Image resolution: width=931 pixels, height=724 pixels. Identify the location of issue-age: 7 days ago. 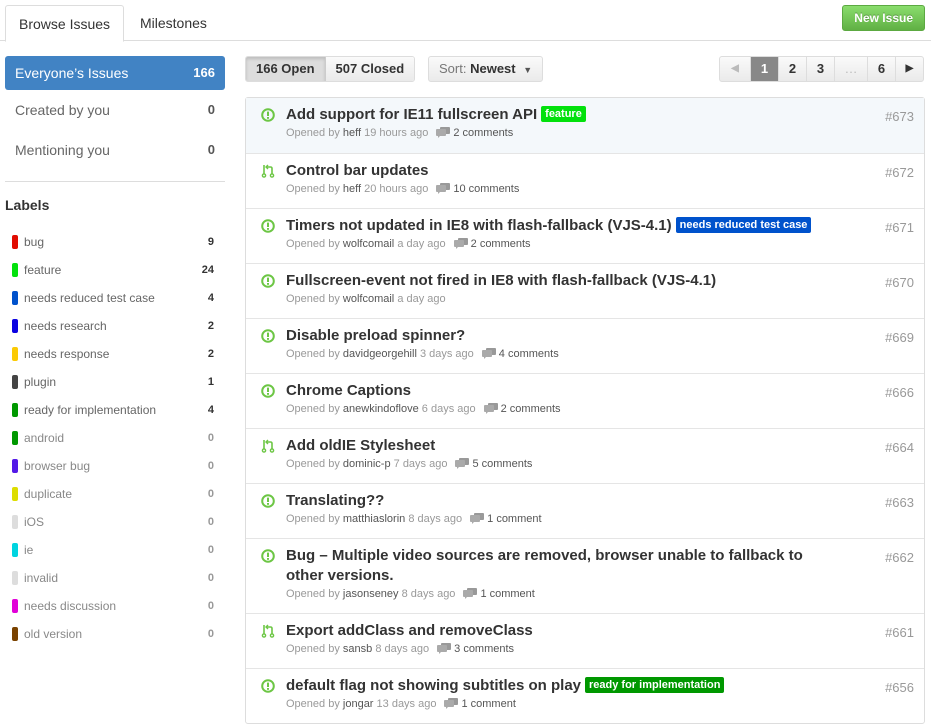
(420, 464).